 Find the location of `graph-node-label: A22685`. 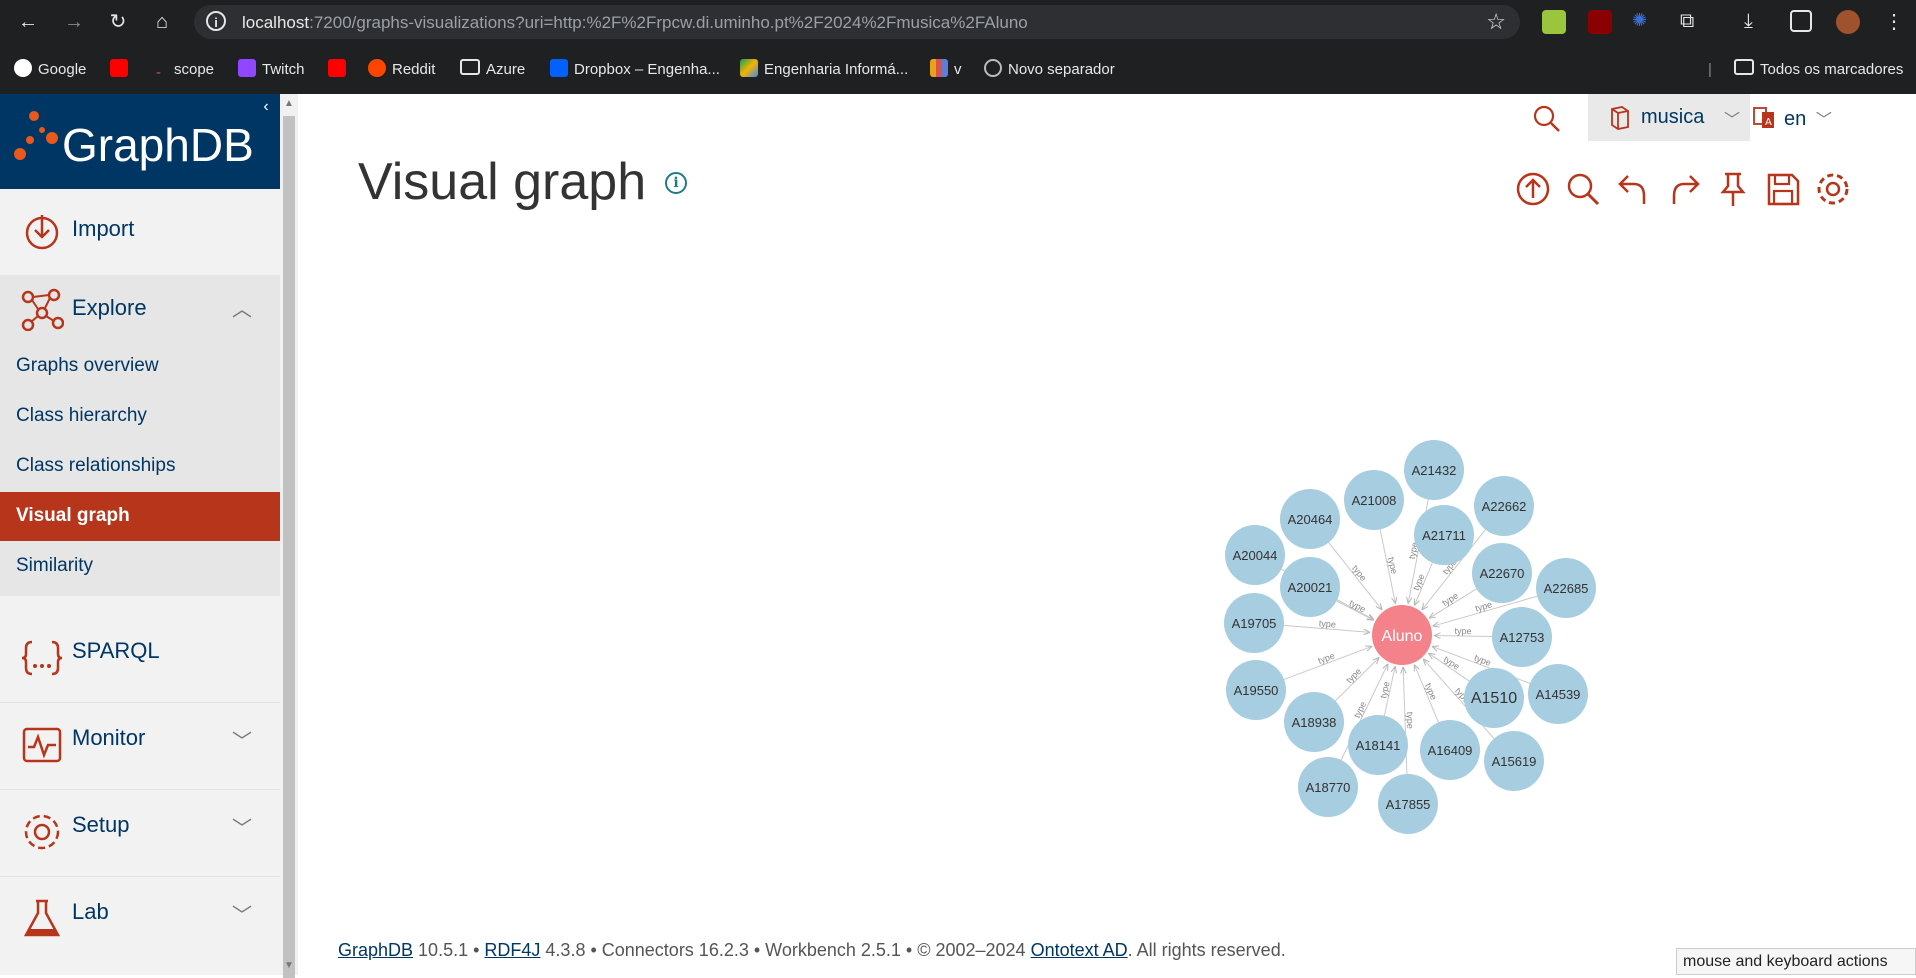

graph-node-label: A22685 is located at coordinates (1566, 588).